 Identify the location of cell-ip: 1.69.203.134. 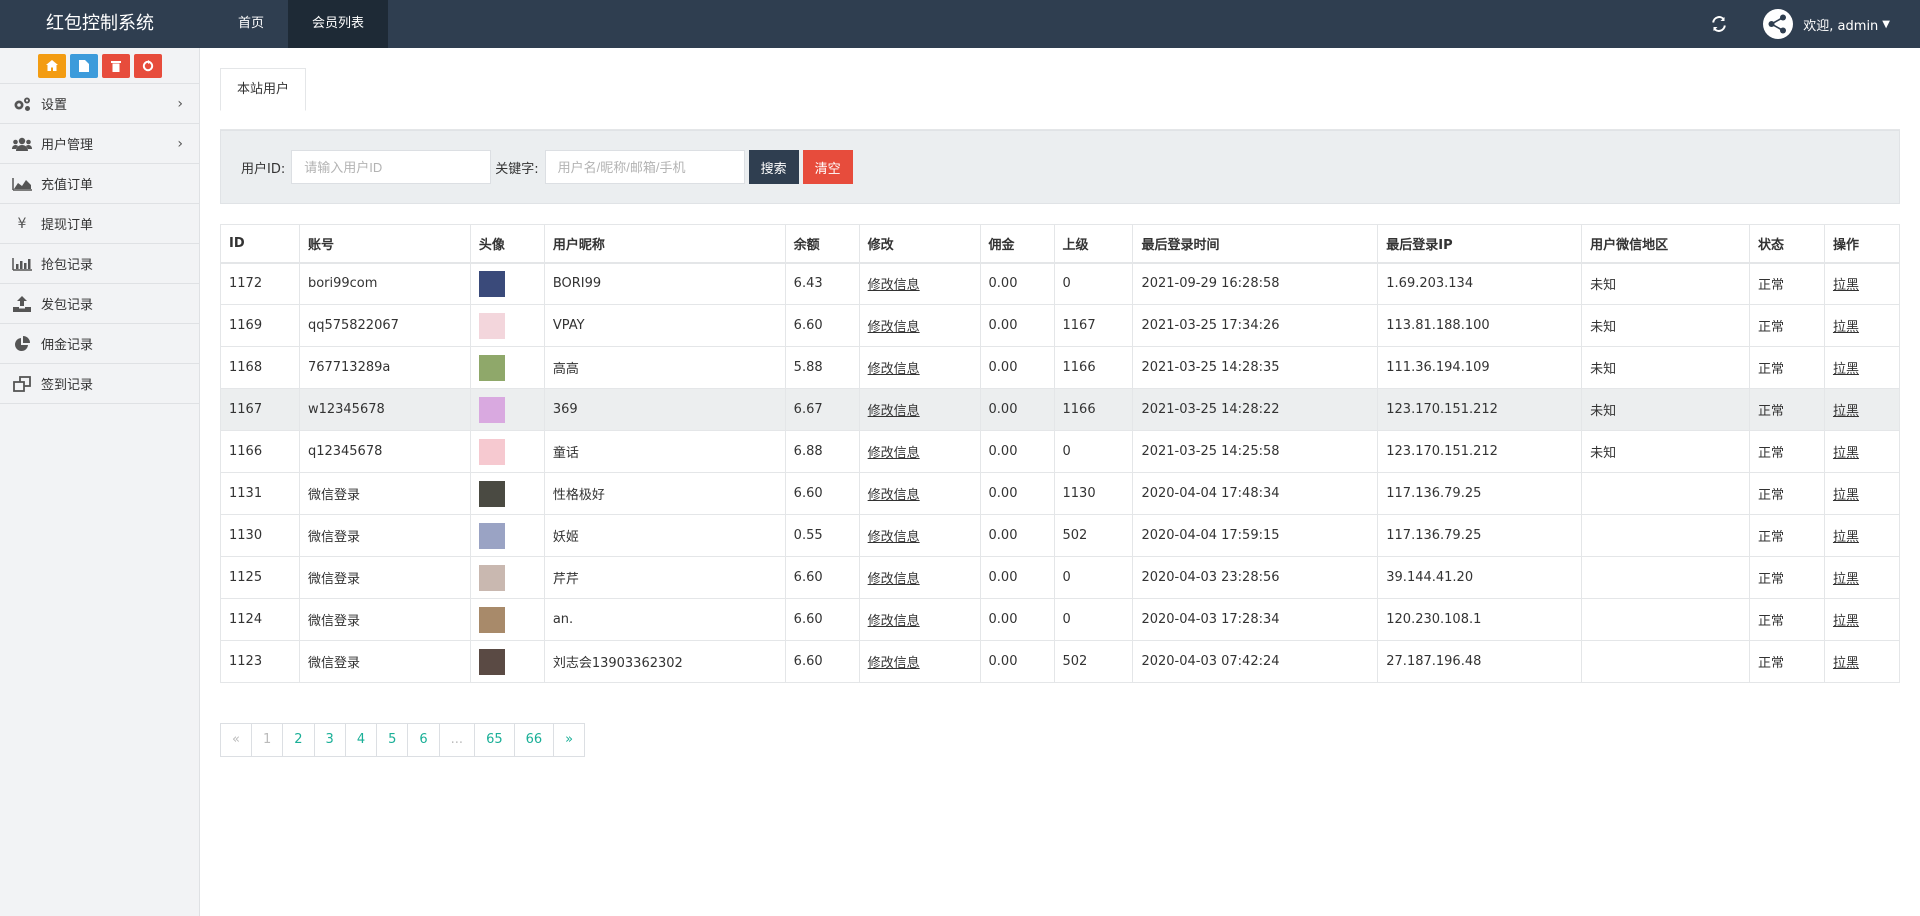
(1480, 283).